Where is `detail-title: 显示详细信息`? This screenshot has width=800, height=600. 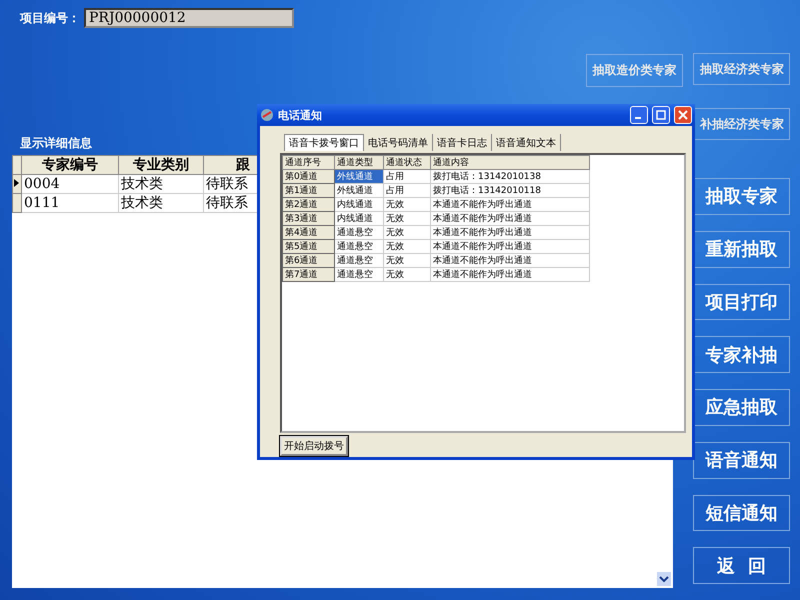 detail-title: 显示详细信息 is located at coordinates (56, 143).